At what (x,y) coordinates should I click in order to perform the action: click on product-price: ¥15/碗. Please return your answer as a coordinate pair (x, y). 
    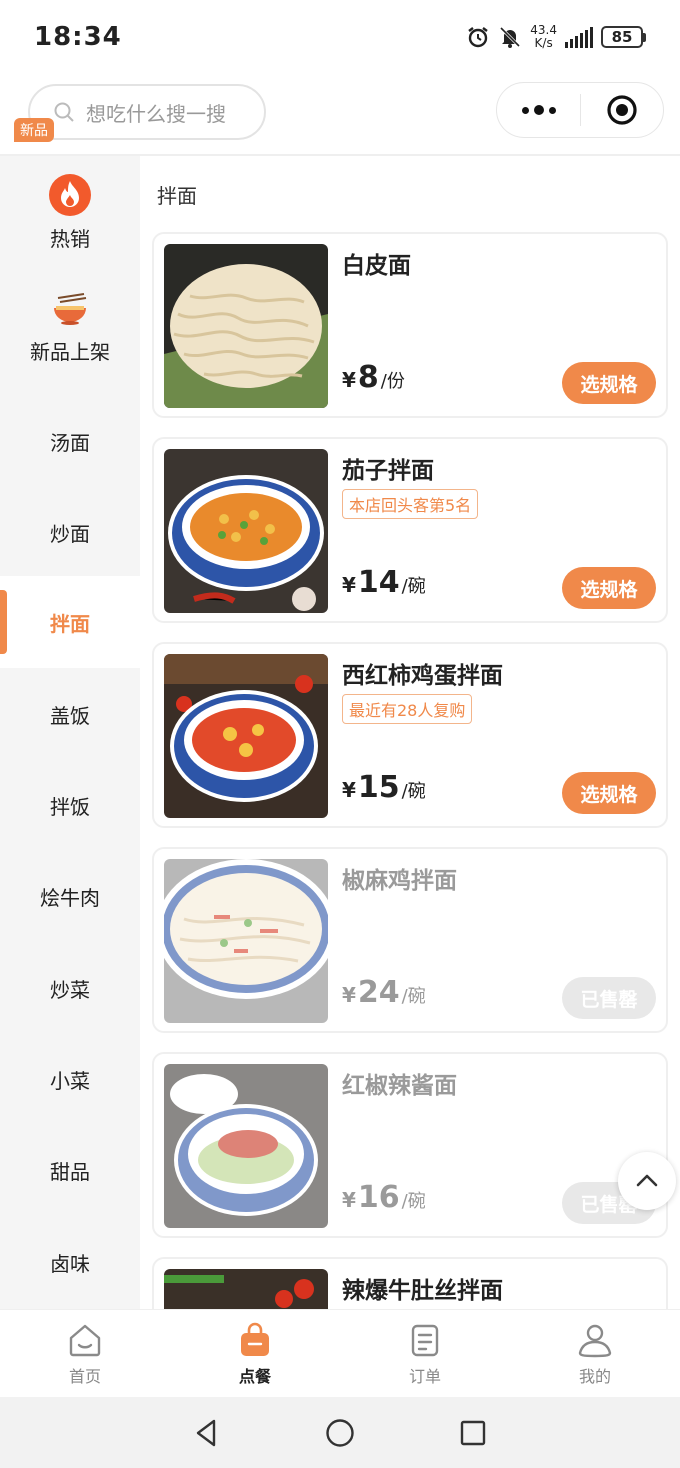
    Looking at the image, I should click on (384, 787).